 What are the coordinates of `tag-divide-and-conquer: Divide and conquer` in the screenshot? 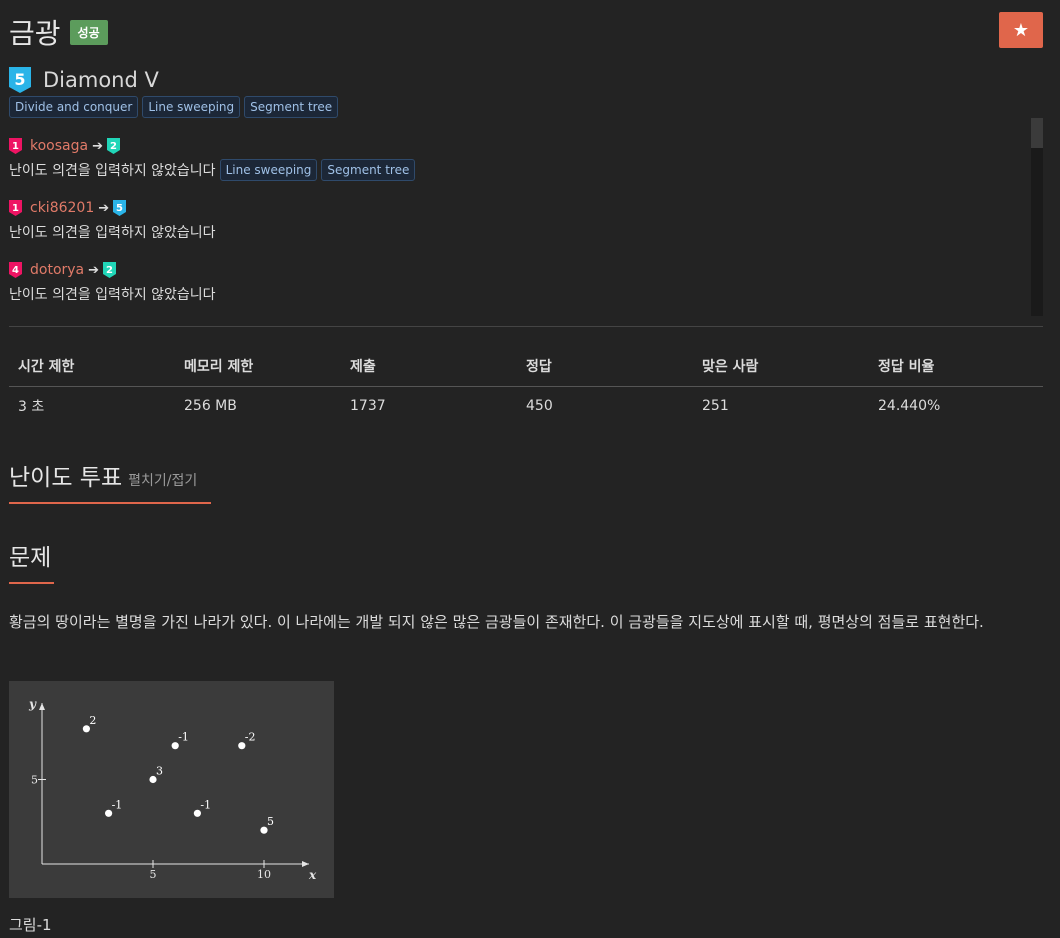 It's located at (74, 107).